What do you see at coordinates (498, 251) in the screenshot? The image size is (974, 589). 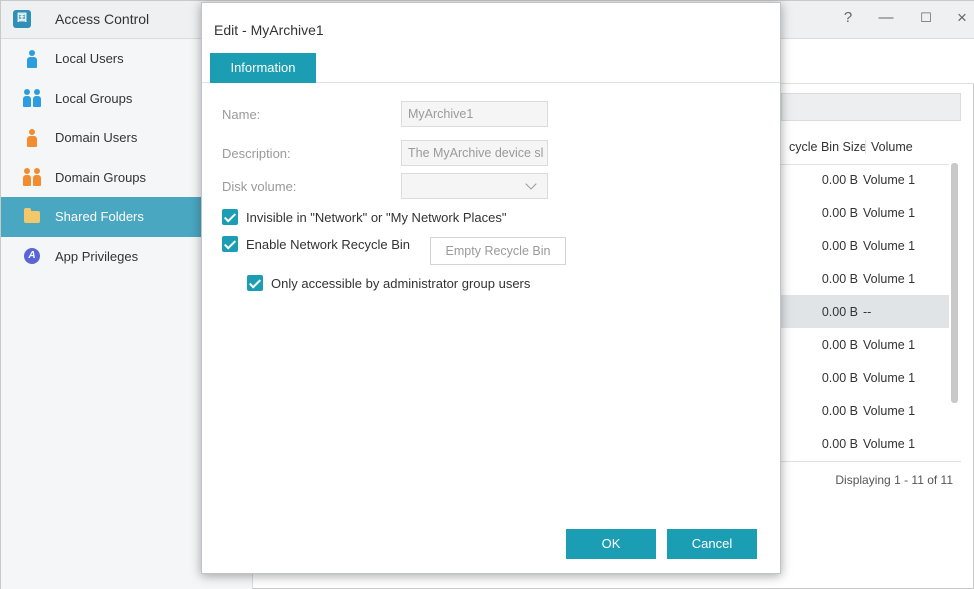 I see `empty-recycle-bin-button: Empty Recycle Bin` at bounding box center [498, 251].